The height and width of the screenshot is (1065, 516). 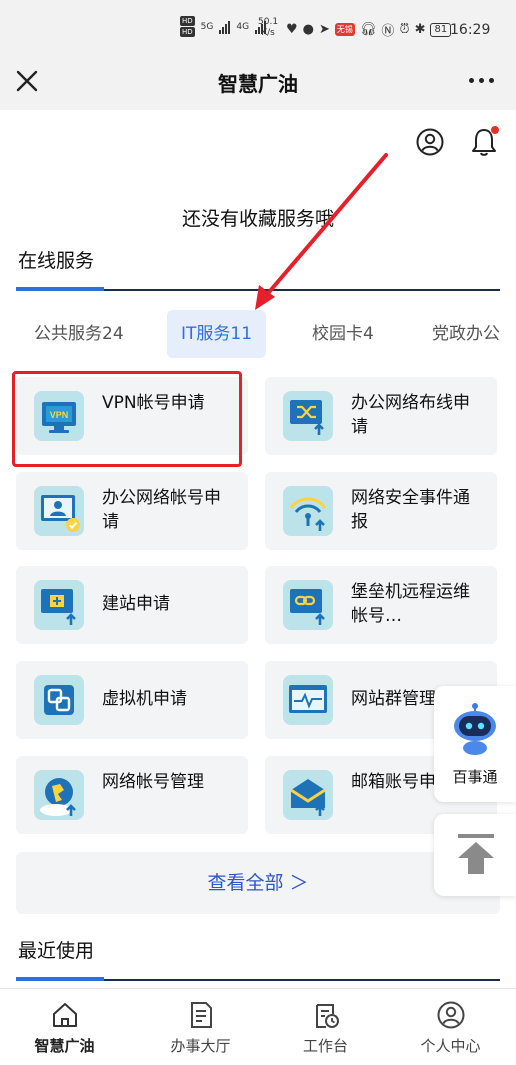 What do you see at coordinates (484, 142) in the screenshot?
I see `notification-bell-icon` at bounding box center [484, 142].